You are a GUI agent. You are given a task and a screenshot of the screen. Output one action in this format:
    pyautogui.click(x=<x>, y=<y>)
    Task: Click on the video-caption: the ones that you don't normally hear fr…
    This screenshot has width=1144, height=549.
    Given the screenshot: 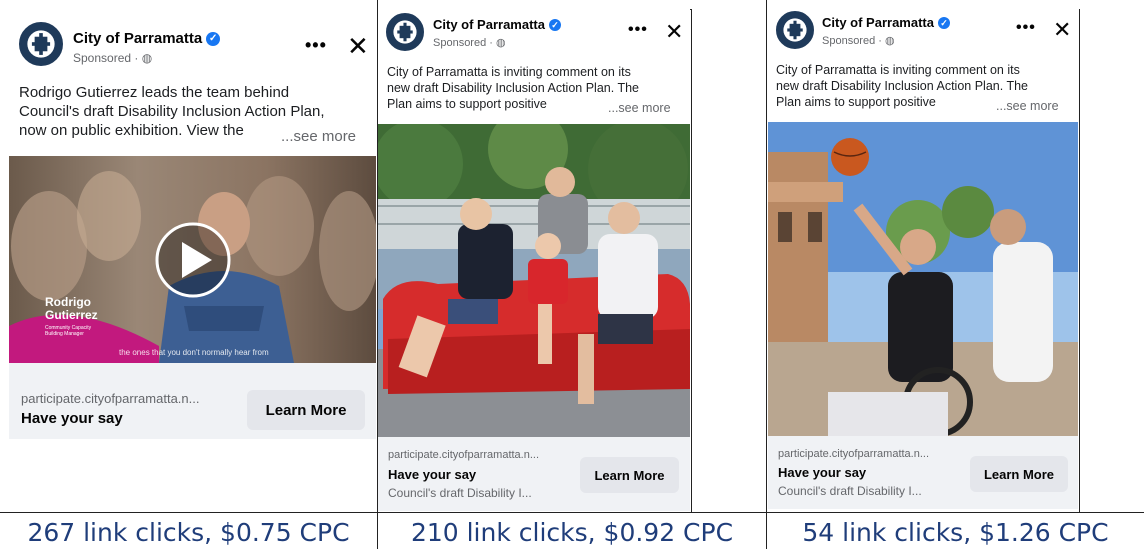 What is the action you would take?
    pyautogui.click(x=194, y=352)
    